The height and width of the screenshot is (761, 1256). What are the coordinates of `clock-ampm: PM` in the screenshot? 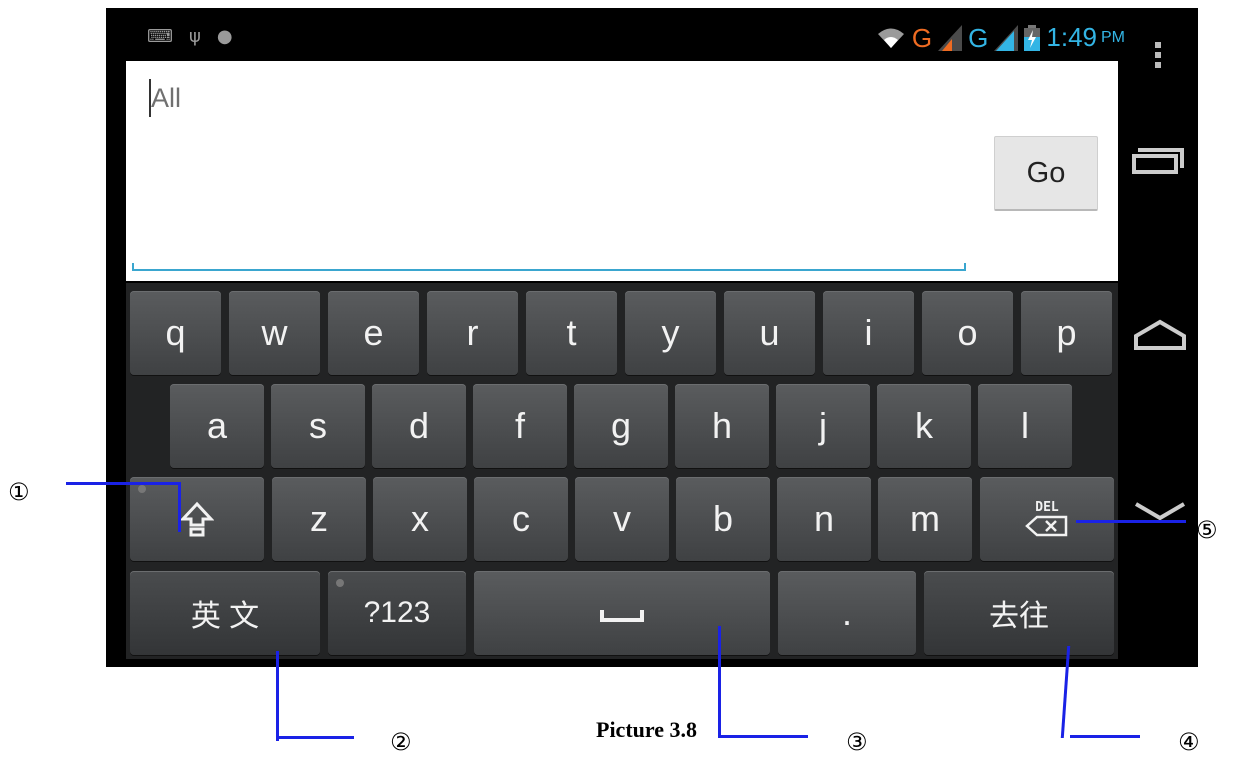 It's located at (1113, 37).